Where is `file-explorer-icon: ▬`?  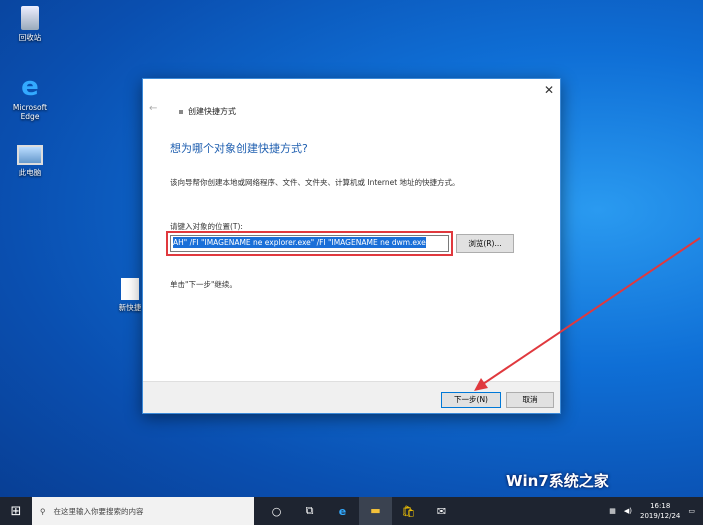
file-explorer-icon: ▬ is located at coordinates (375, 511).